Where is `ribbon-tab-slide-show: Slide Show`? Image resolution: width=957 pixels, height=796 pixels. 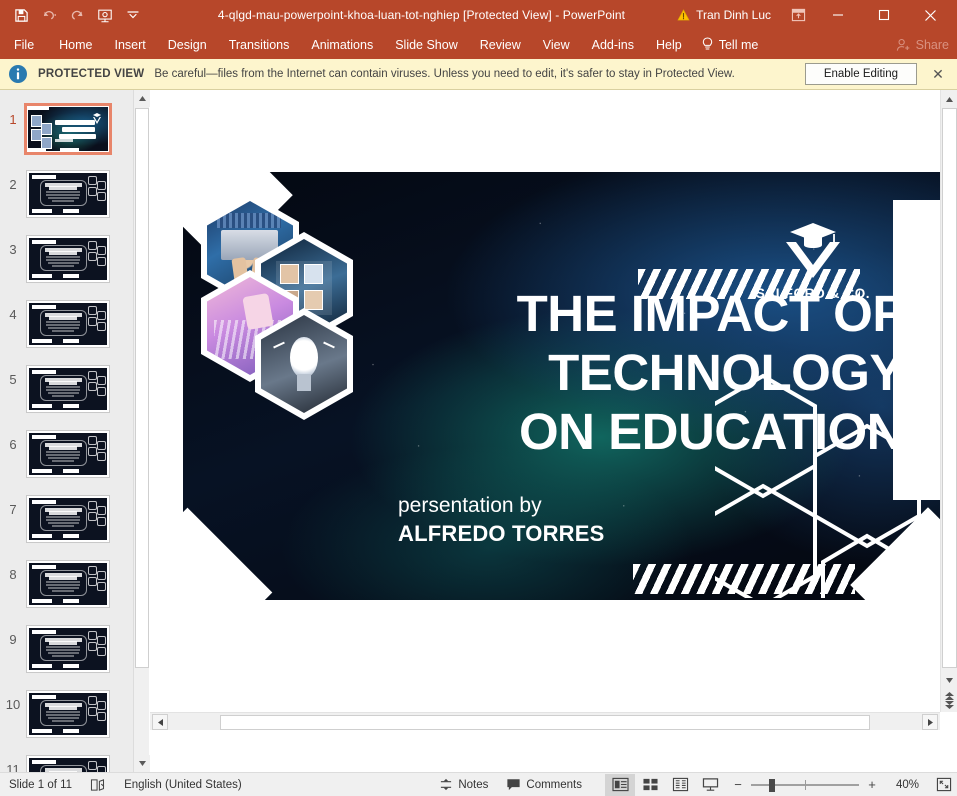 ribbon-tab-slide-show: Slide Show is located at coordinates (426, 44).